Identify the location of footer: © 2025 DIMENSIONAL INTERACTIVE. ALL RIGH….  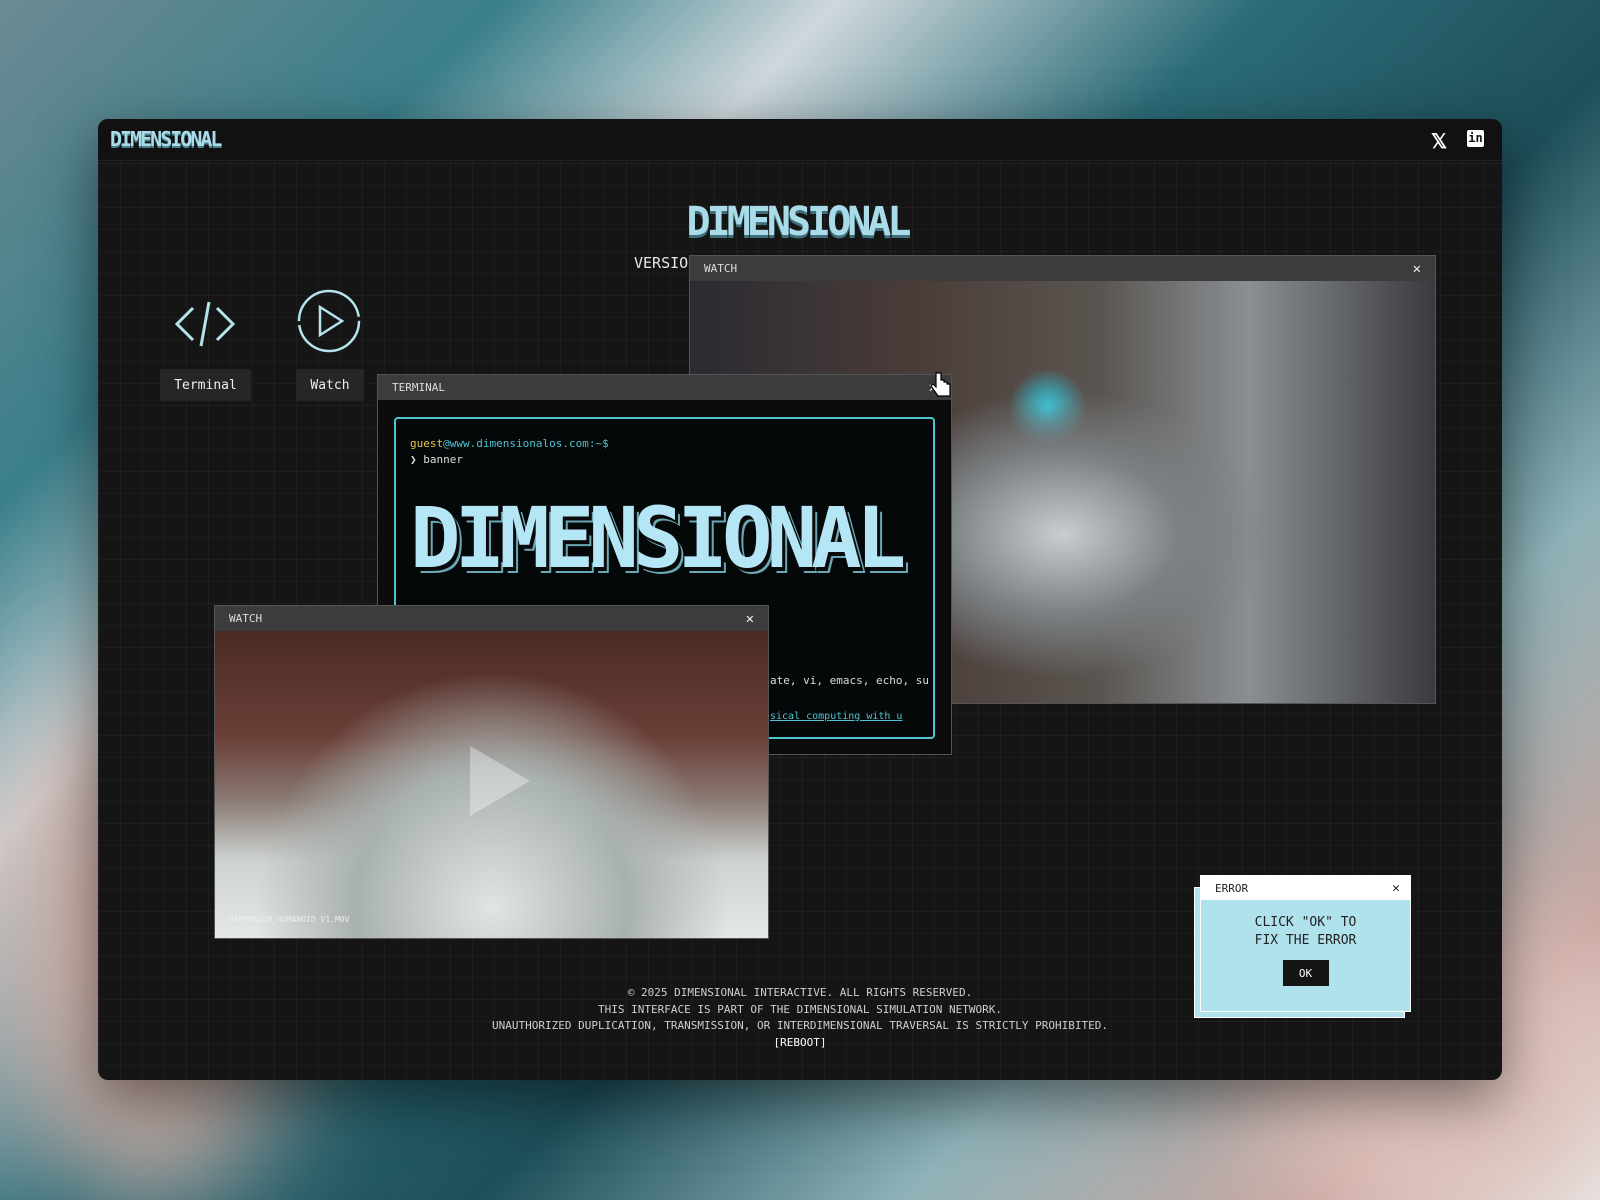
(800, 1018).